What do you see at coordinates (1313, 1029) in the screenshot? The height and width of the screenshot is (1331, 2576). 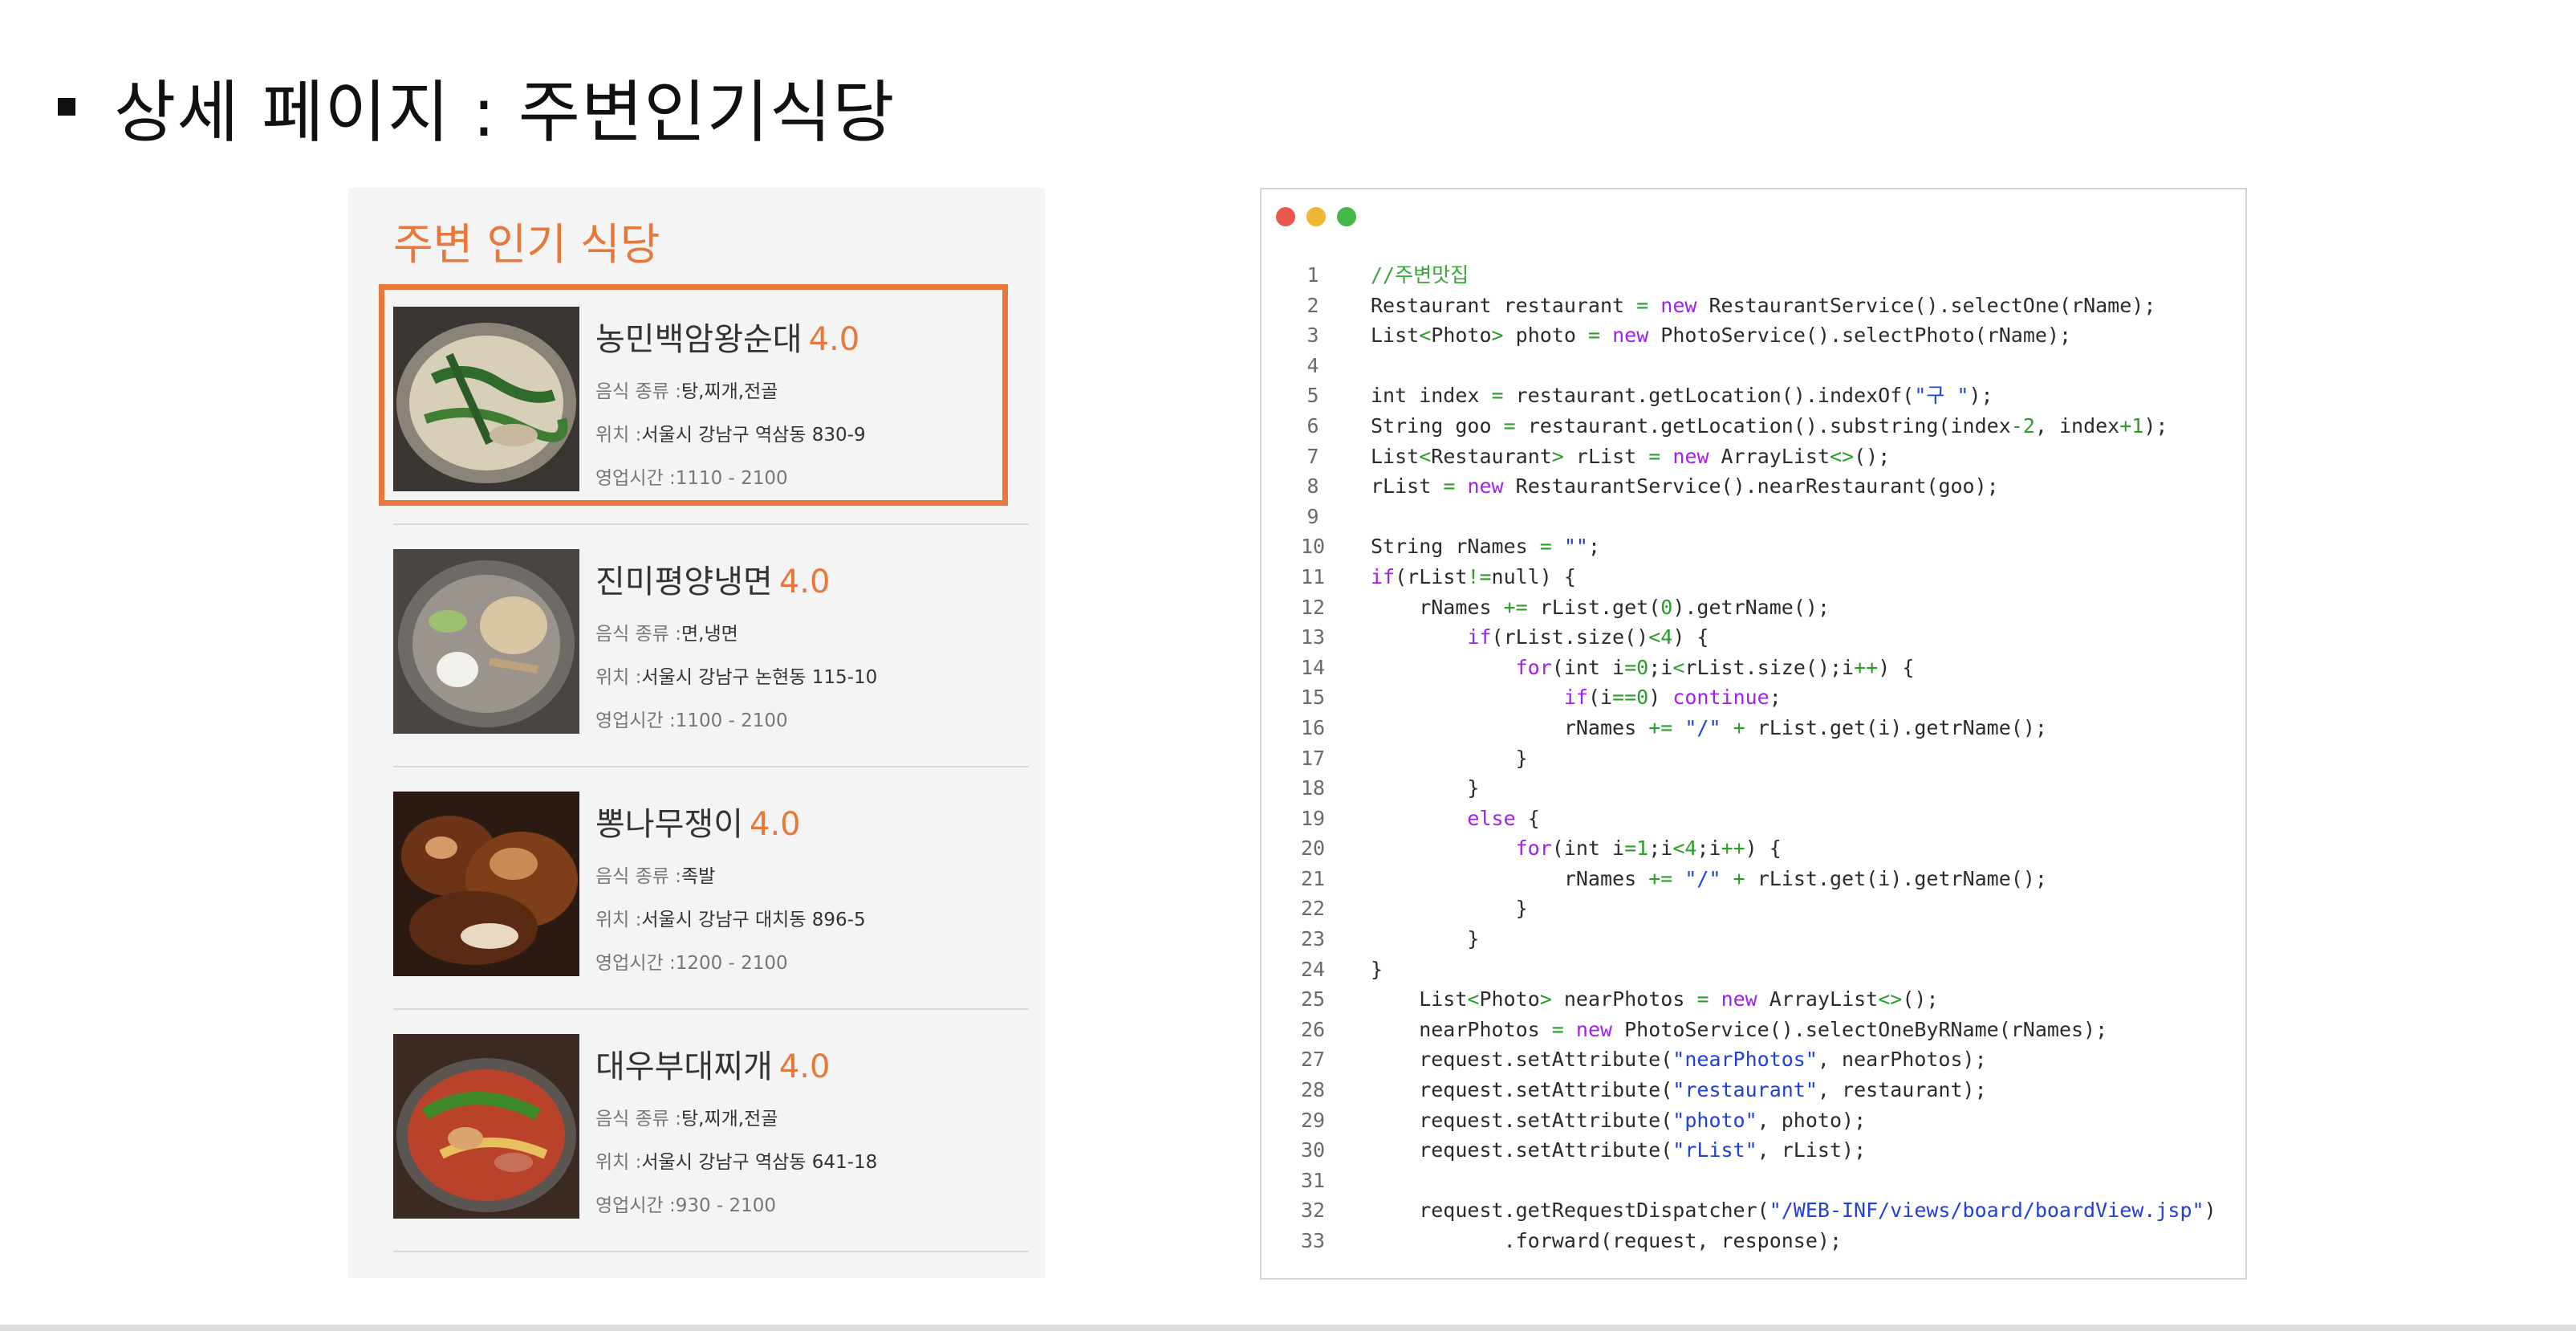 I see `line-number: 26` at bounding box center [1313, 1029].